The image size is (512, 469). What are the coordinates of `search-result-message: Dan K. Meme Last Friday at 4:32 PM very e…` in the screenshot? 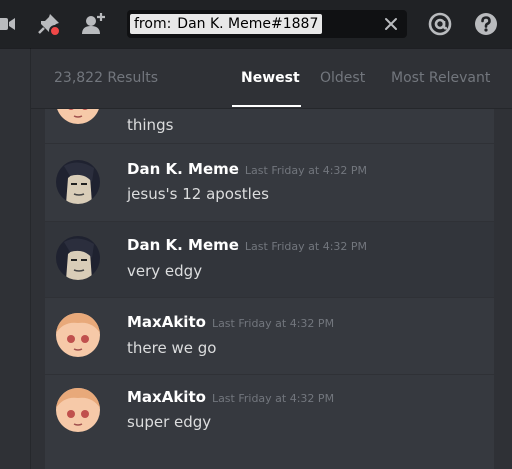 It's located at (271, 259).